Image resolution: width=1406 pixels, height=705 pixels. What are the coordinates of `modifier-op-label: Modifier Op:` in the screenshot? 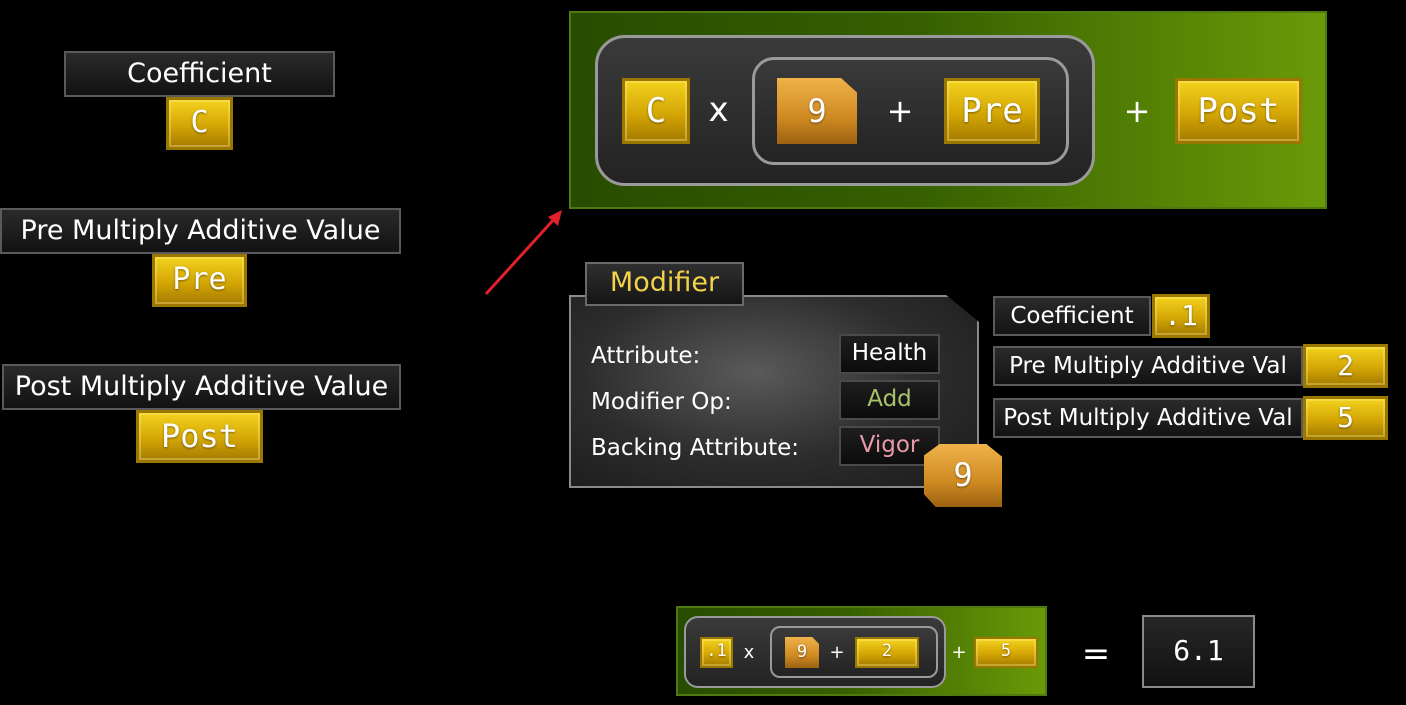 It's located at (661, 402).